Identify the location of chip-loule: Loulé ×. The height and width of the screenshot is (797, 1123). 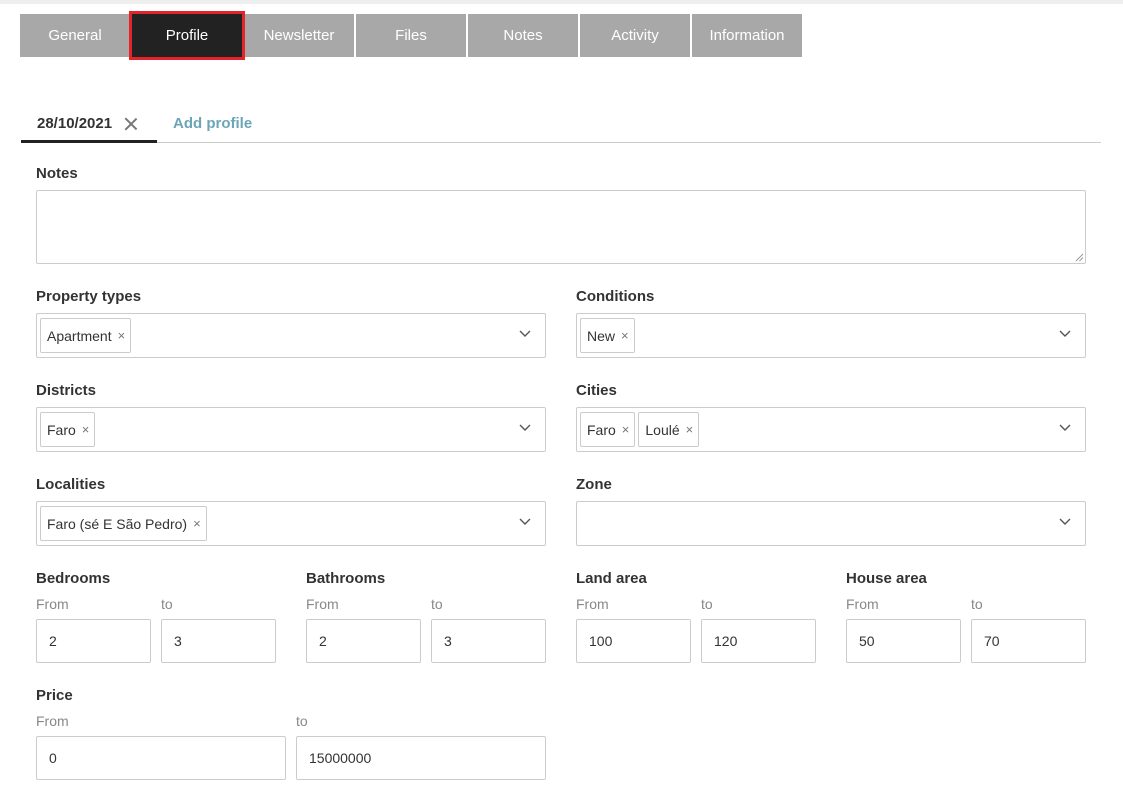
(669, 429).